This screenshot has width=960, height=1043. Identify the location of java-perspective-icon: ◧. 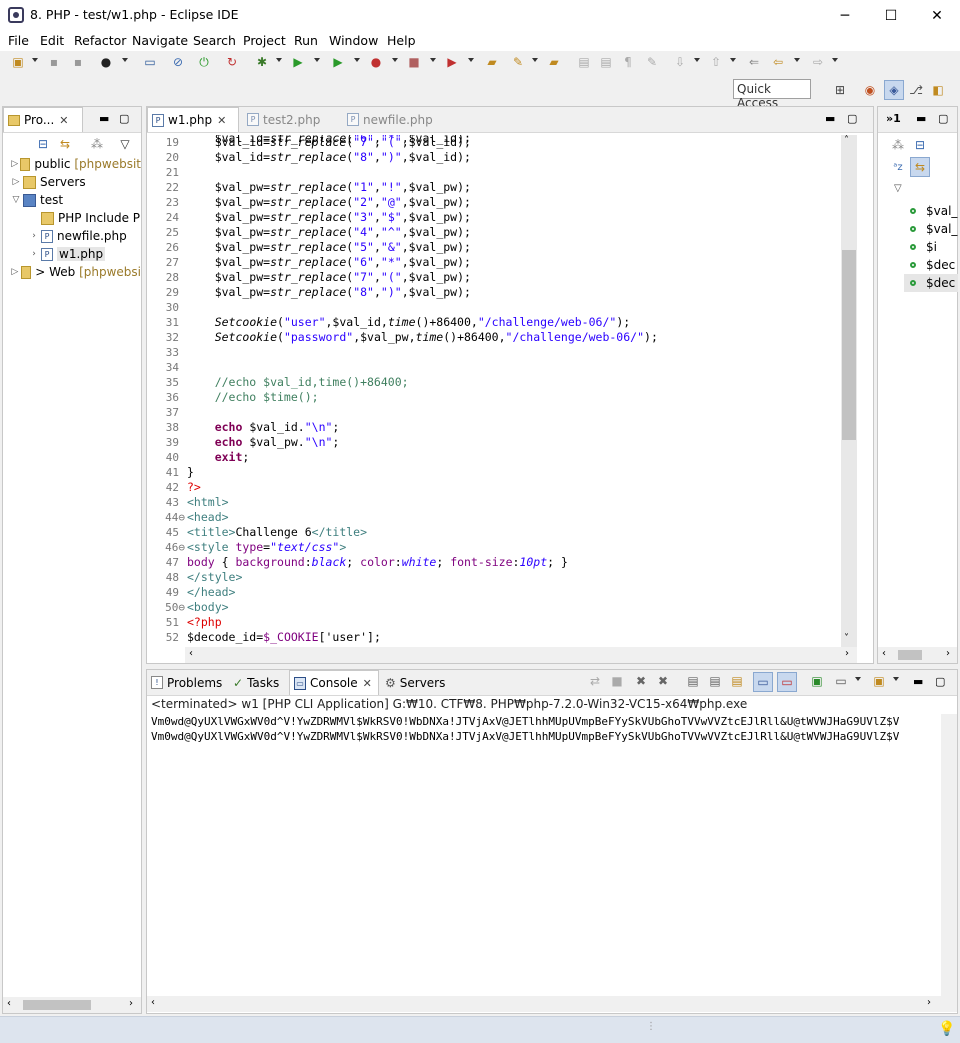
(938, 90).